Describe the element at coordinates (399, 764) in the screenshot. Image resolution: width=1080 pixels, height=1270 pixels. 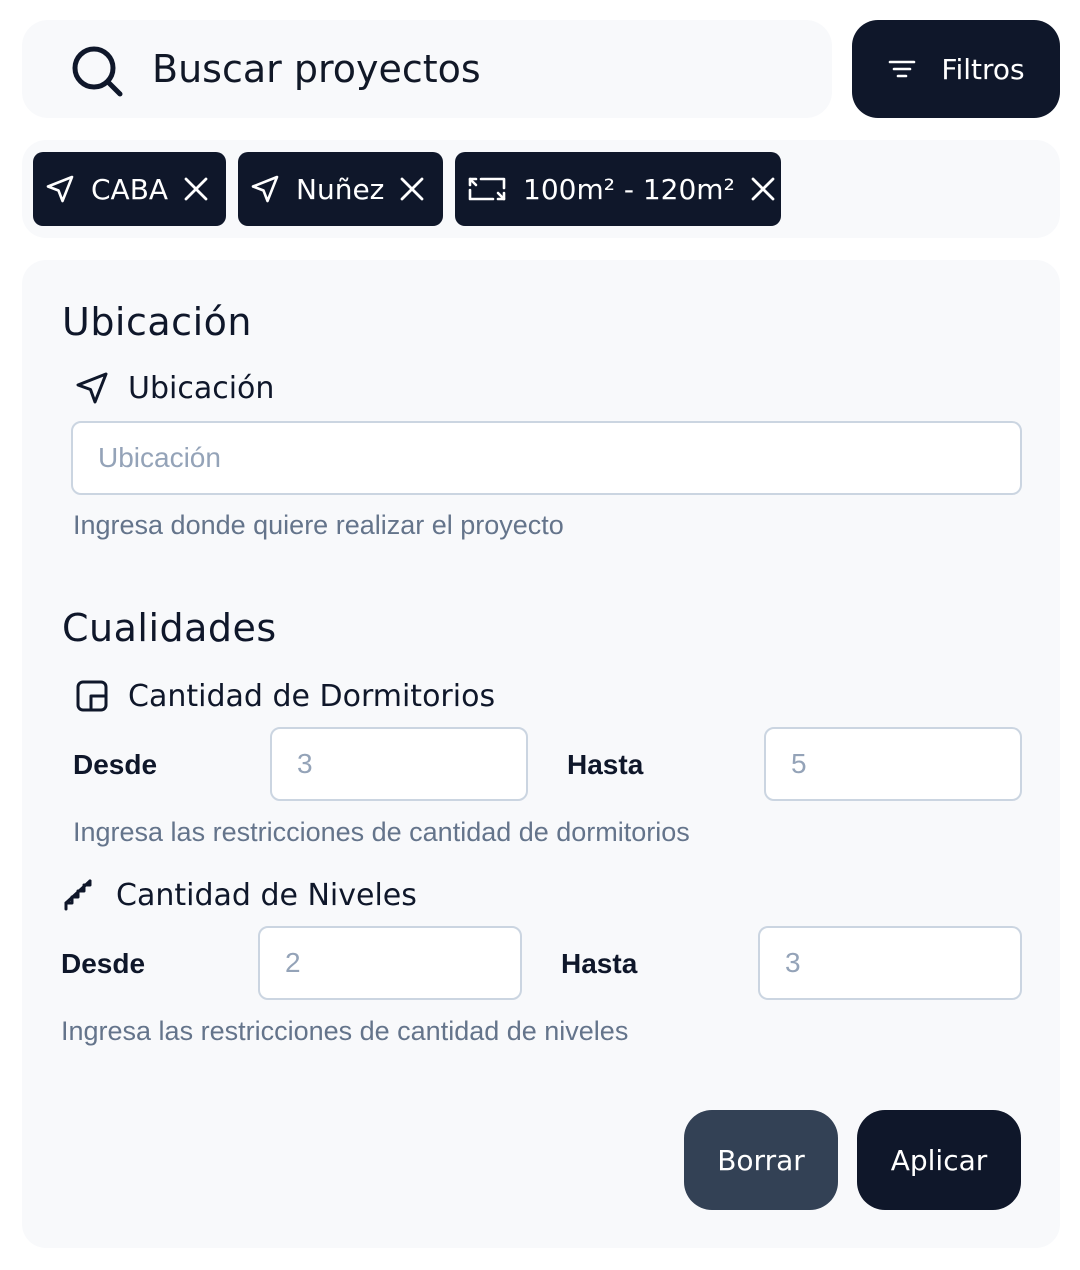
I see `bedrooms-from-input` at that location.